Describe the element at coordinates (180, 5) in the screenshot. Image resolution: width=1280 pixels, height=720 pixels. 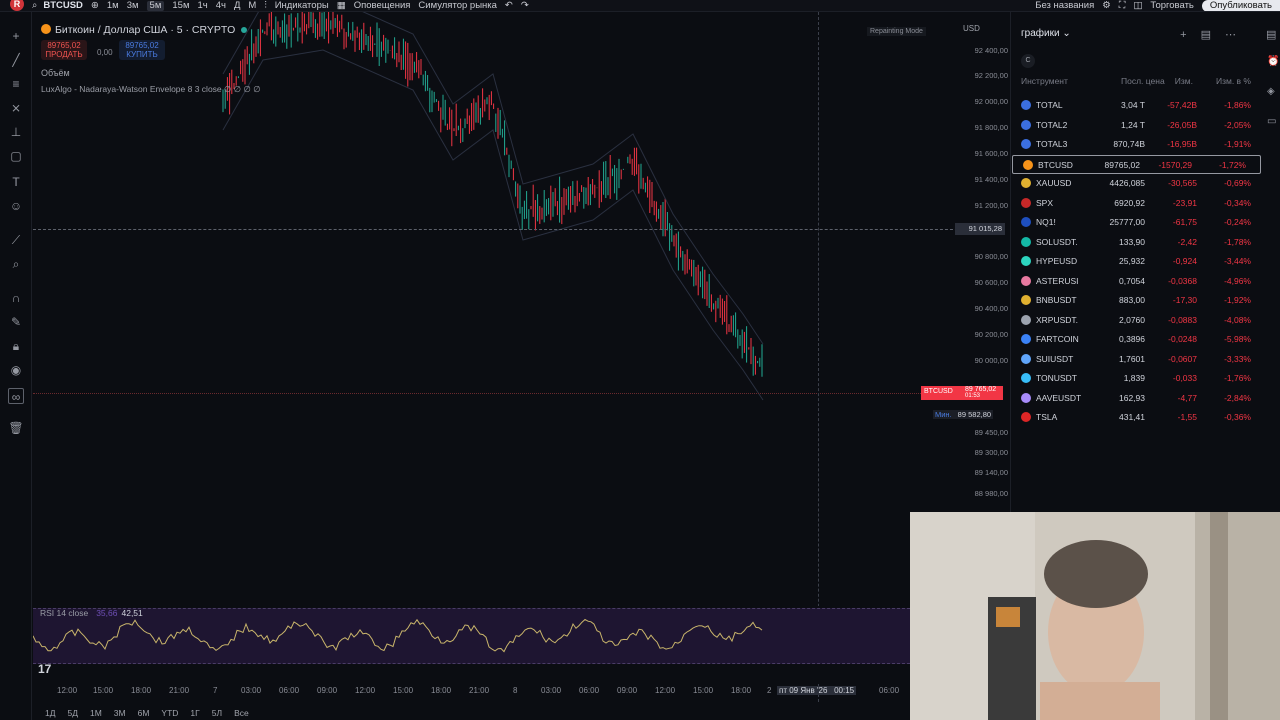
I see `interval-15m: 15м` at that location.